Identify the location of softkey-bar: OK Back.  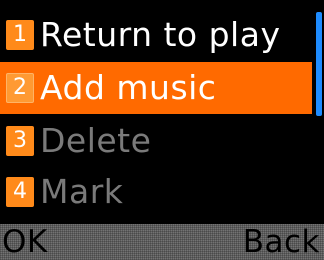
(162, 242).